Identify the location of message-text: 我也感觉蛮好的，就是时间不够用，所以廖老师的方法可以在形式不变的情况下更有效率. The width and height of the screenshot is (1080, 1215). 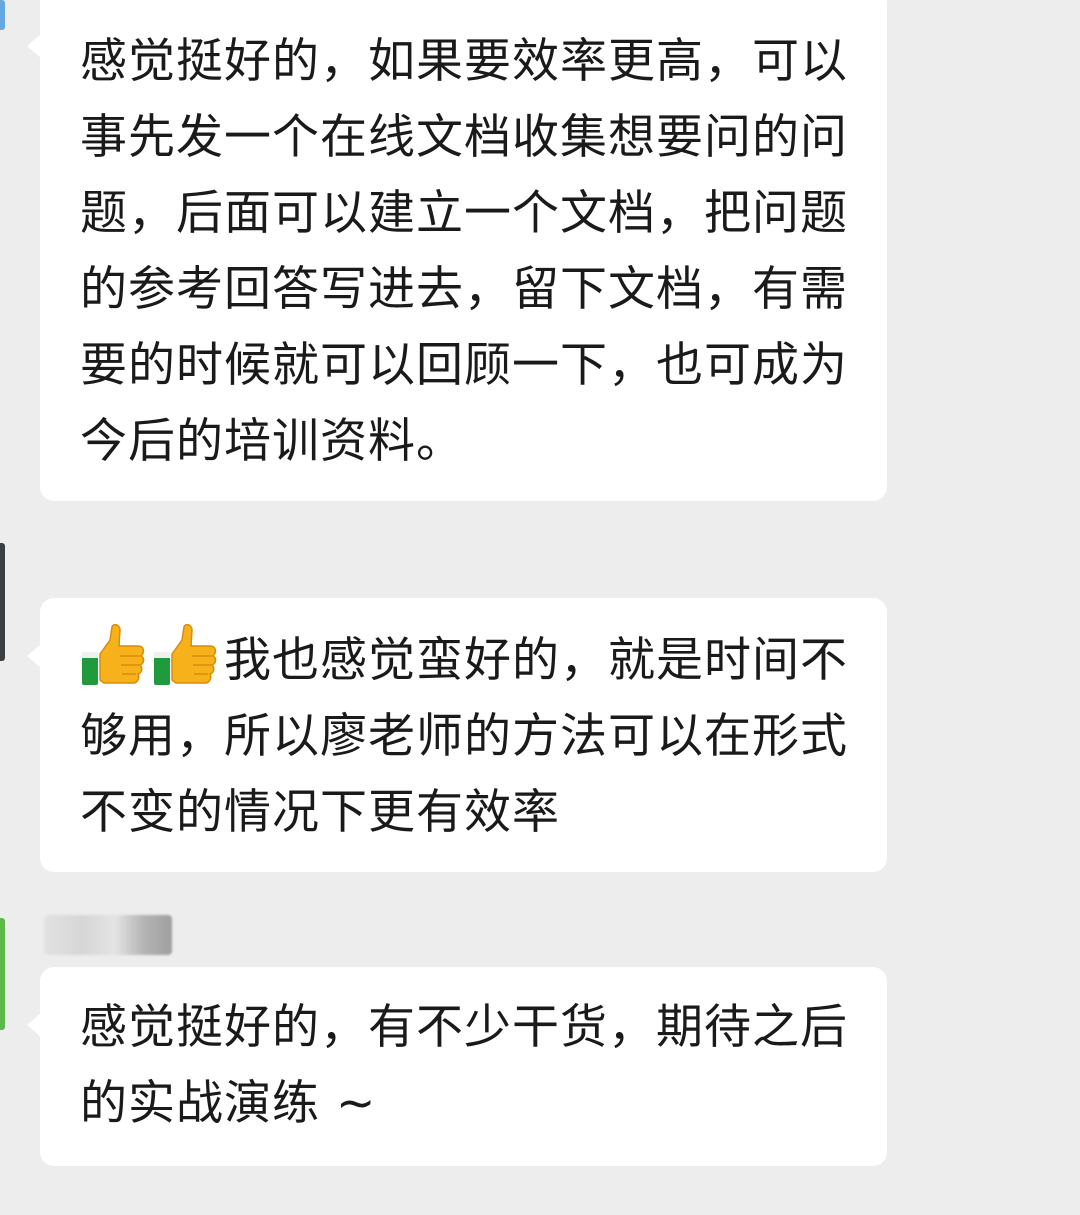
(468, 724).